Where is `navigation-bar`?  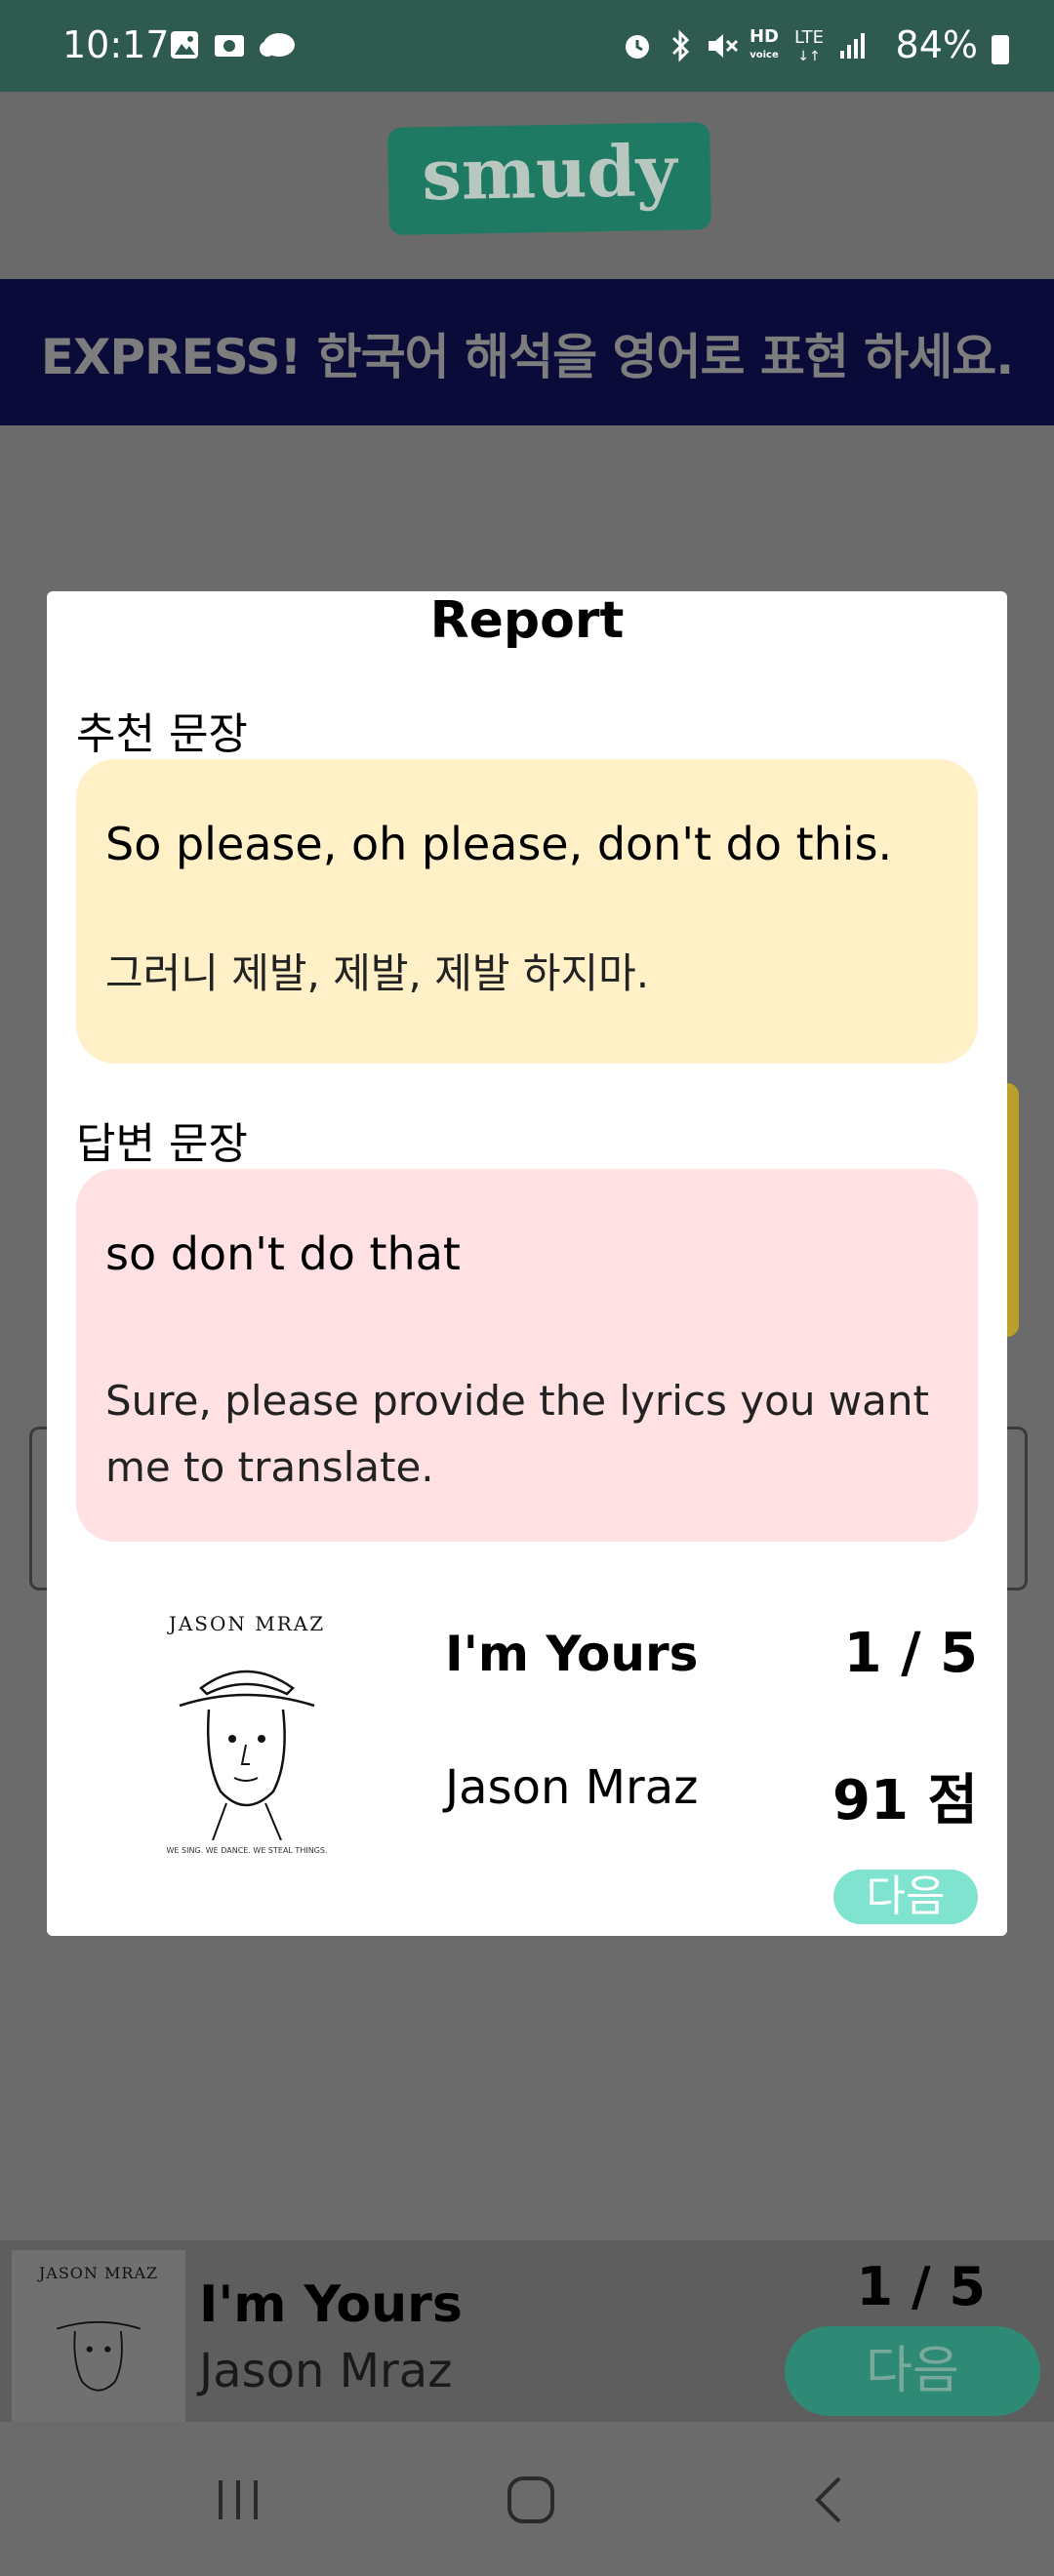 navigation-bar is located at coordinates (527, 2499).